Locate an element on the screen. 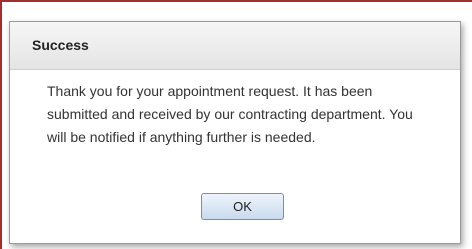 Image resolution: width=472 pixels, height=249 pixels. ok-button: OK is located at coordinates (242, 206).